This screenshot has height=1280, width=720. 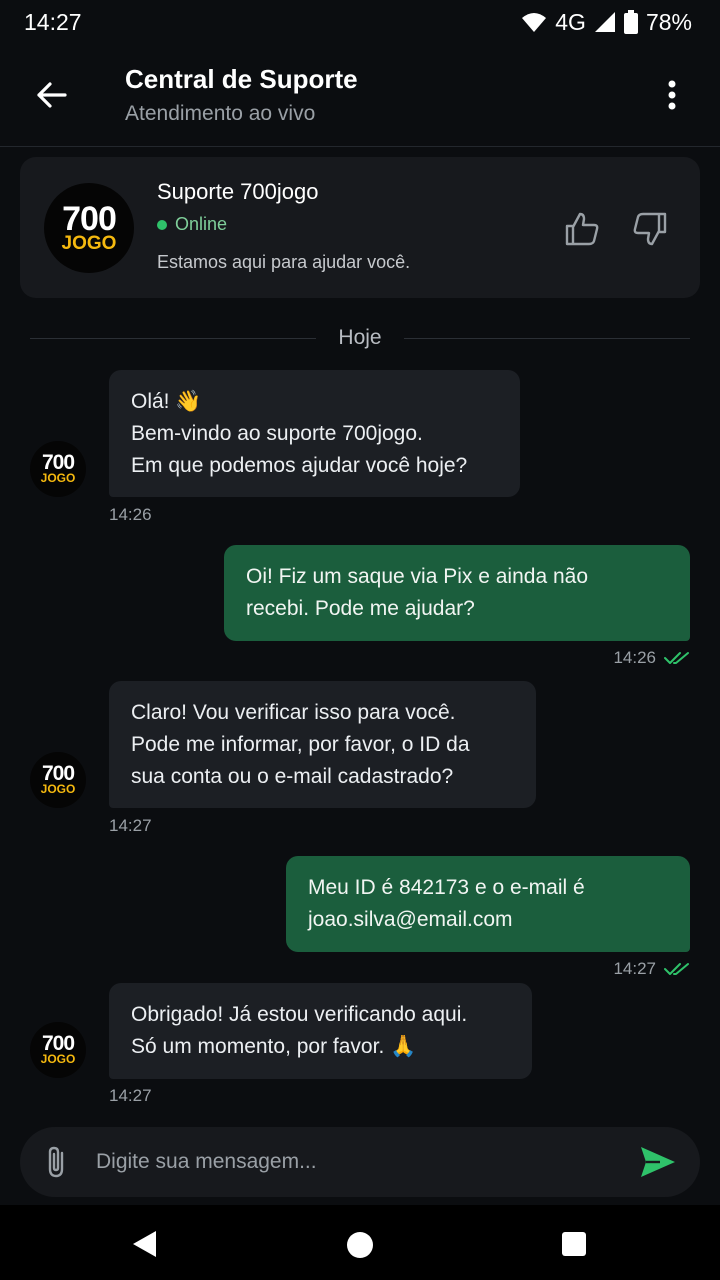 I want to click on network-type: 4G, so click(x=570, y=21).